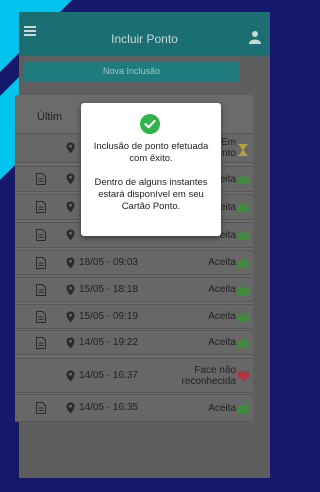 The height and width of the screenshot is (492, 320). Describe the element at coordinates (108, 262) in the screenshot. I see `row-datetime: 18/05 - 09:03` at that location.